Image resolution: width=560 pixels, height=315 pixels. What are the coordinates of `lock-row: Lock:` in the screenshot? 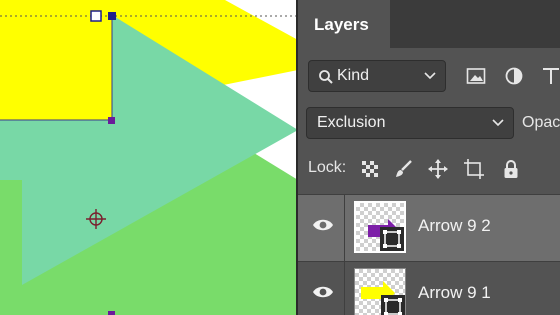 It's located at (429, 170).